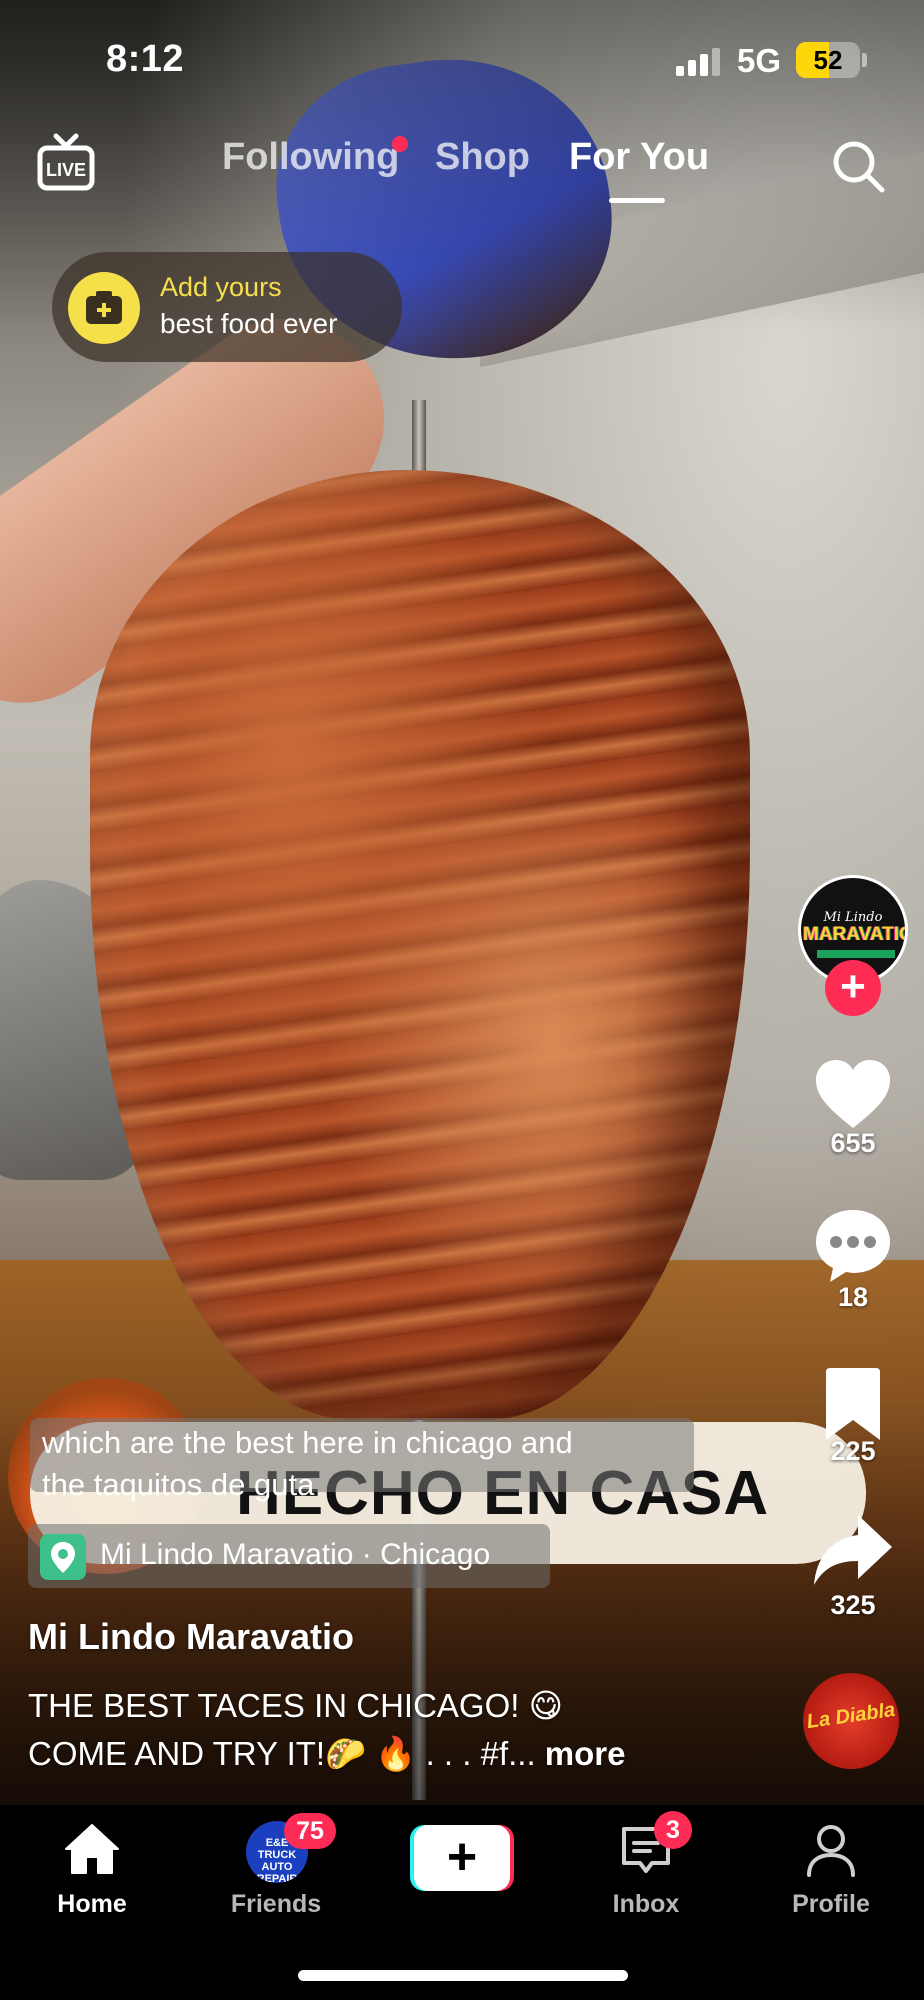 Image resolution: width=924 pixels, height=2000 pixels. I want to click on battery-icon: 52, so click(828, 60).